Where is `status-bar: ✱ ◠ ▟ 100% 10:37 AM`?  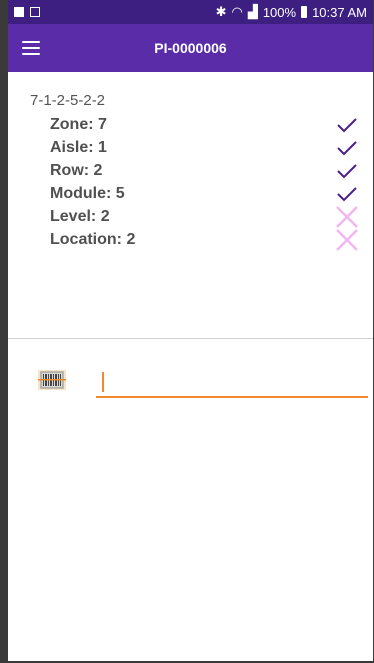 status-bar: ✱ ◠ ▟ 100% 10:37 AM is located at coordinates (190, 12).